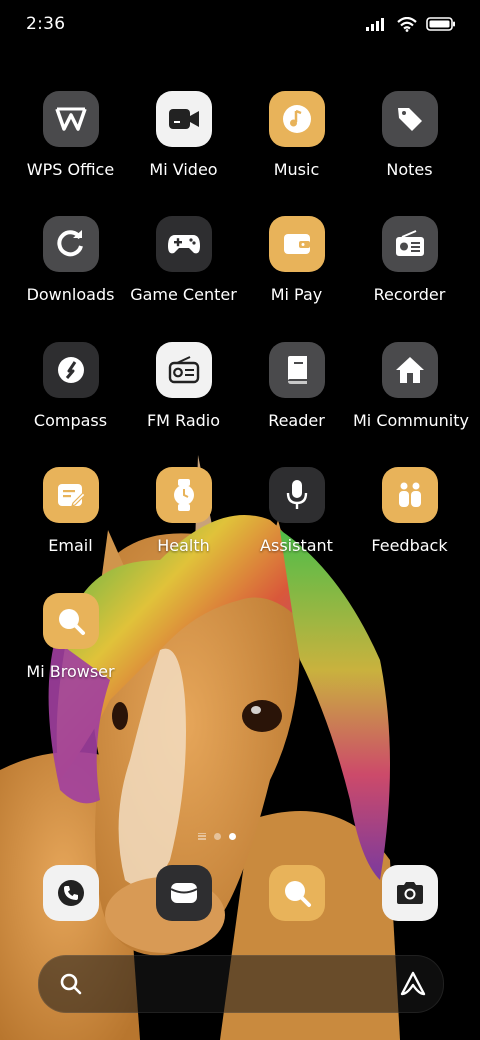 The height and width of the screenshot is (1040, 480). What do you see at coordinates (46, 24) in the screenshot?
I see `clock-time: 2:36` at bounding box center [46, 24].